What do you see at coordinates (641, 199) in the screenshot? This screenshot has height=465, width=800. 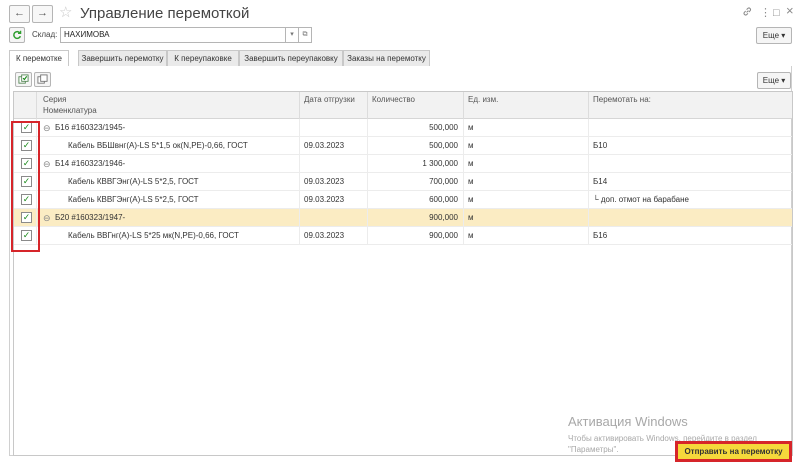 I see `rewind-to-cell: └ доп. отмот на барабане` at bounding box center [641, 199].